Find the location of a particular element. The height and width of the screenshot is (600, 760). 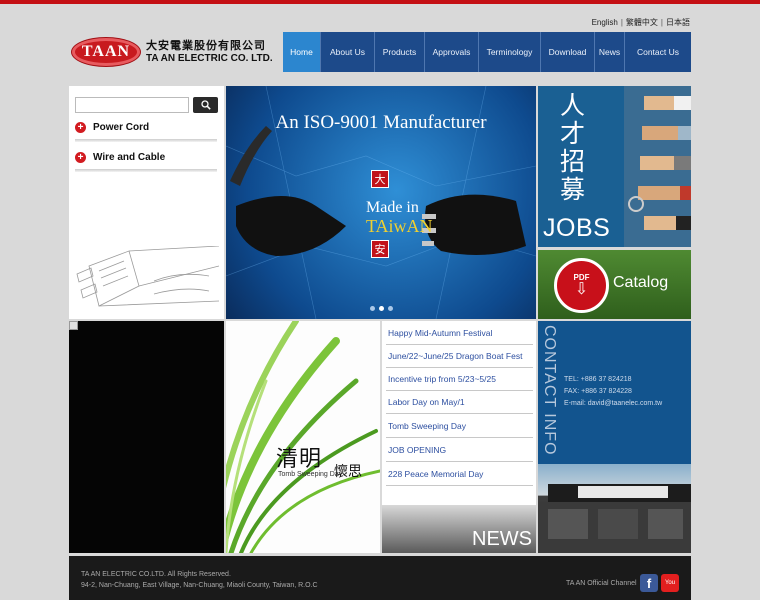

company-name-en: TA AN ELECTRIC CO. LTD. is located at coordinates (209, 58).